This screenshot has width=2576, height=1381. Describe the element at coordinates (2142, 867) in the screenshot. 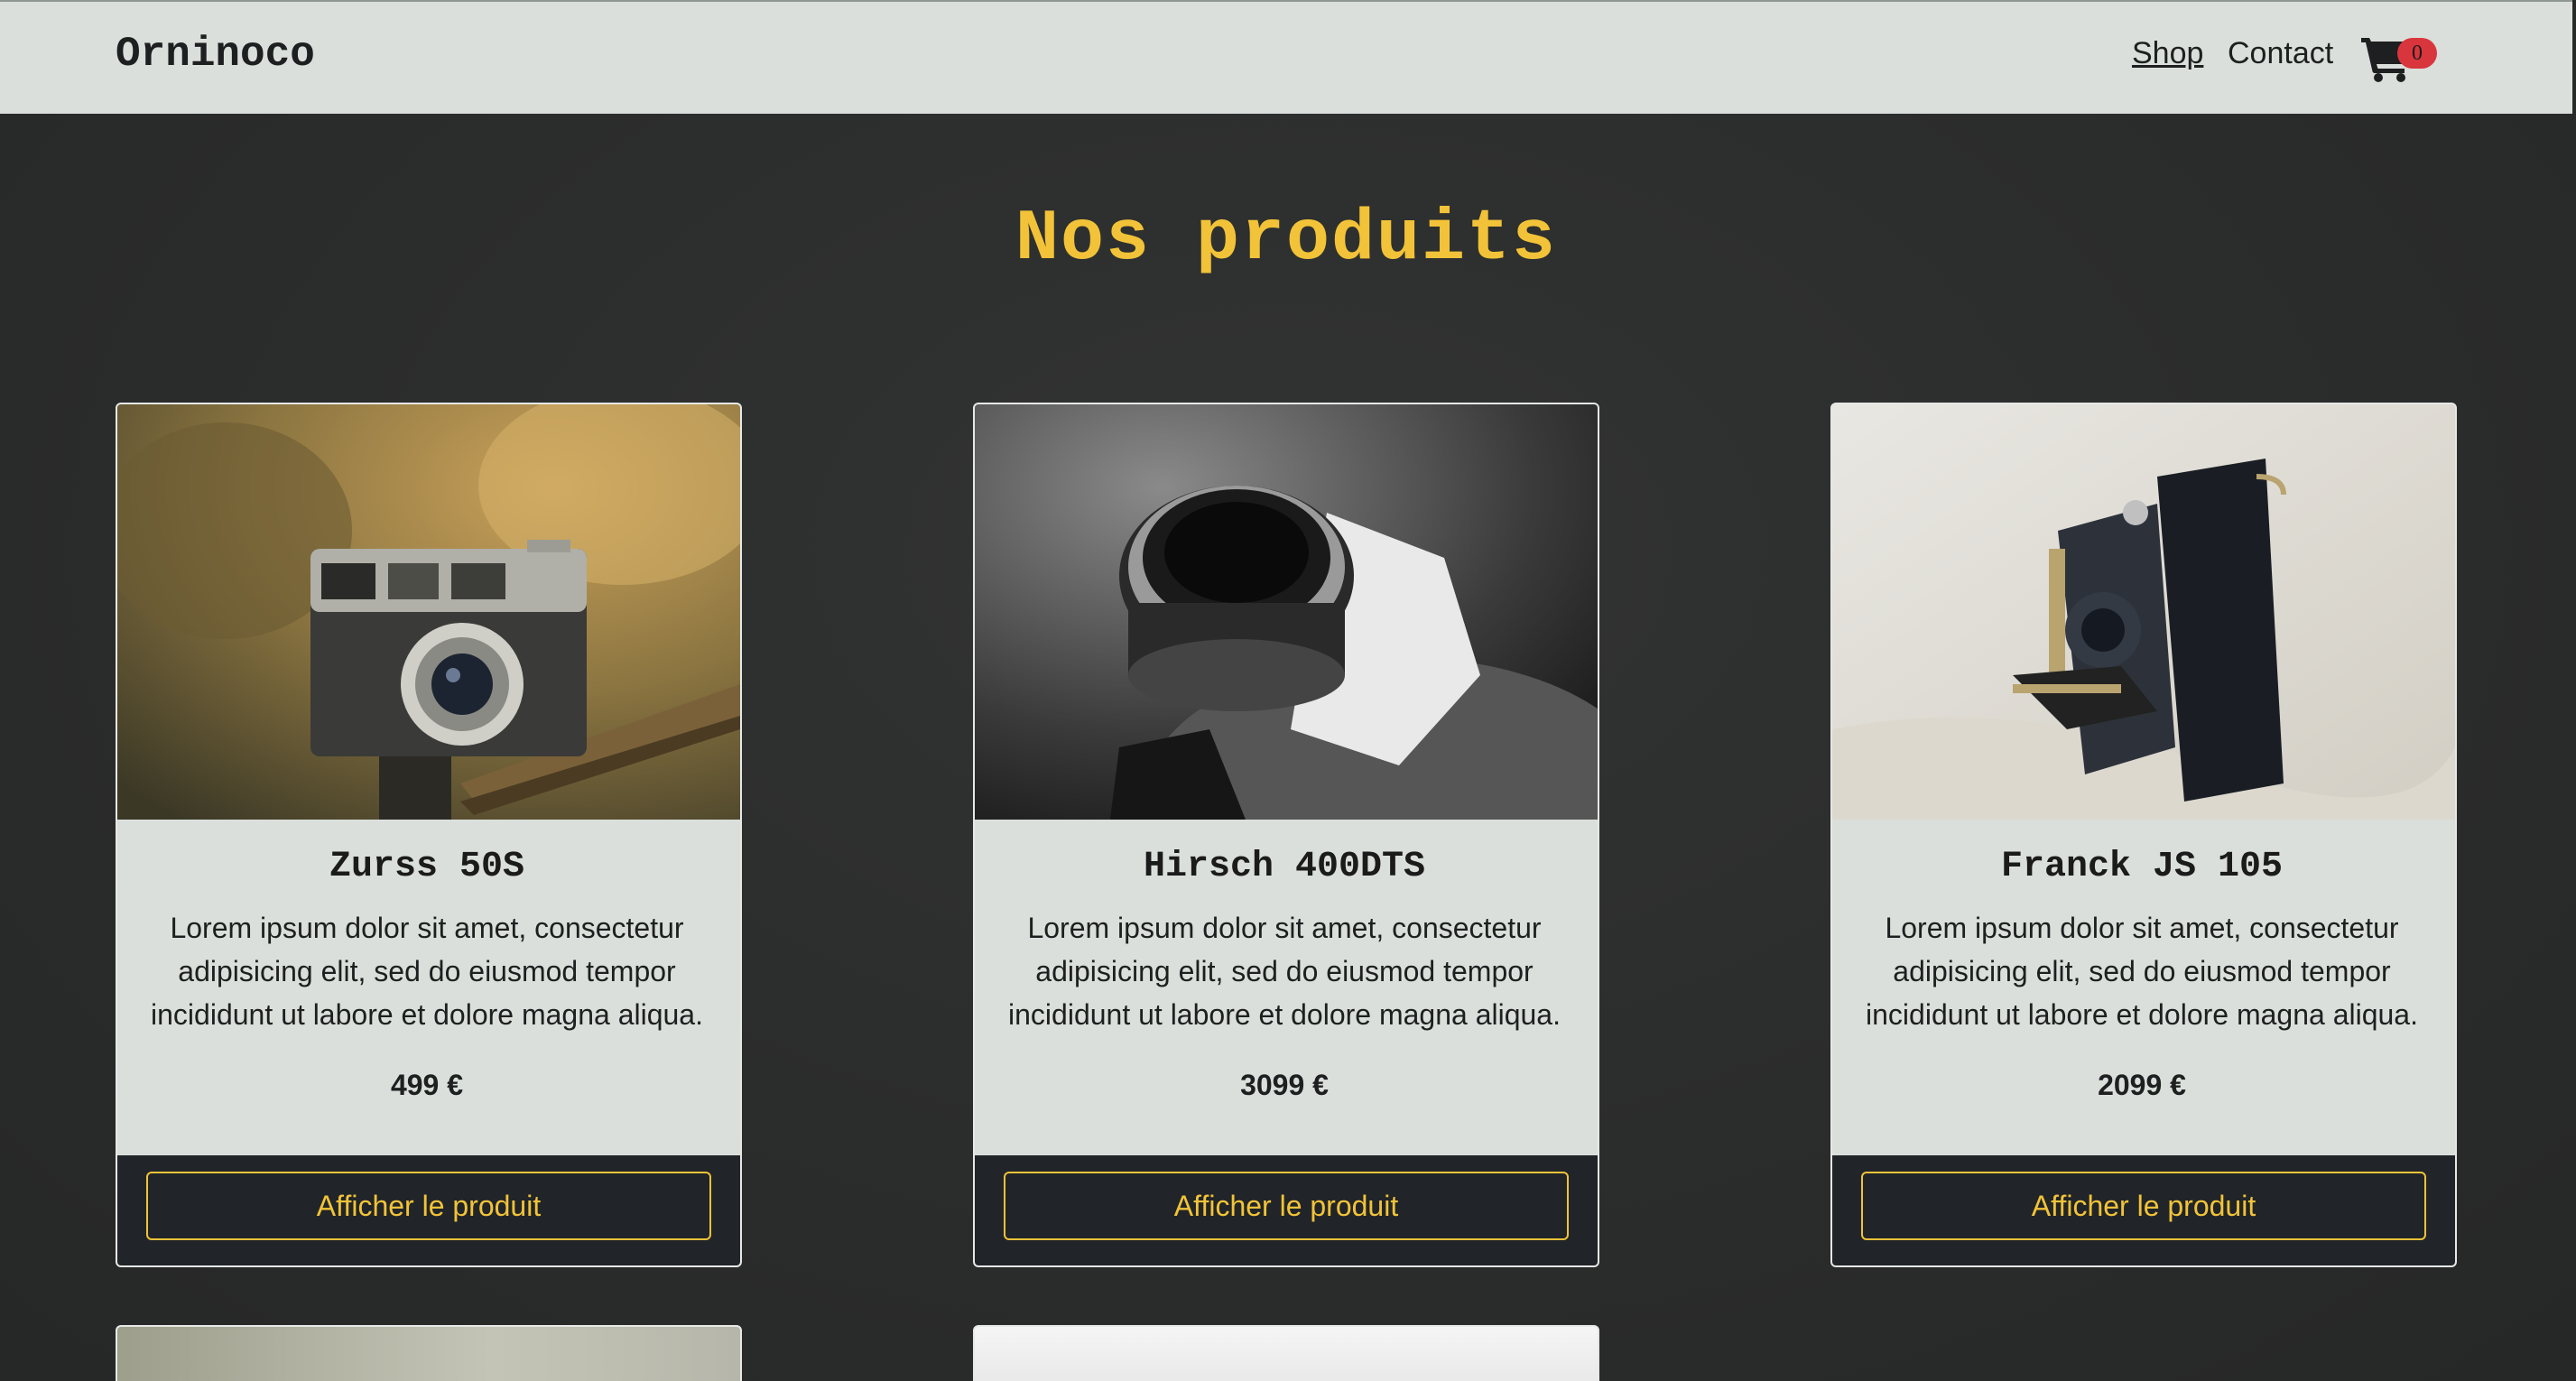

I see `product-name: Franck JS 105` at that location.